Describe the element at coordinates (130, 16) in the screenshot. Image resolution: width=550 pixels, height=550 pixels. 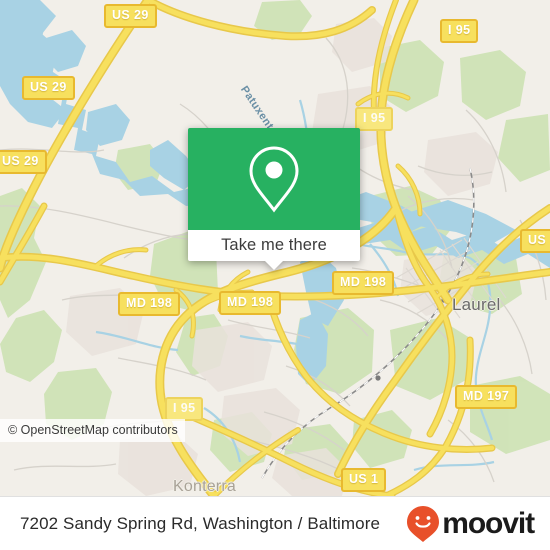
I see `shield-us-29-north: US 29` at that location.